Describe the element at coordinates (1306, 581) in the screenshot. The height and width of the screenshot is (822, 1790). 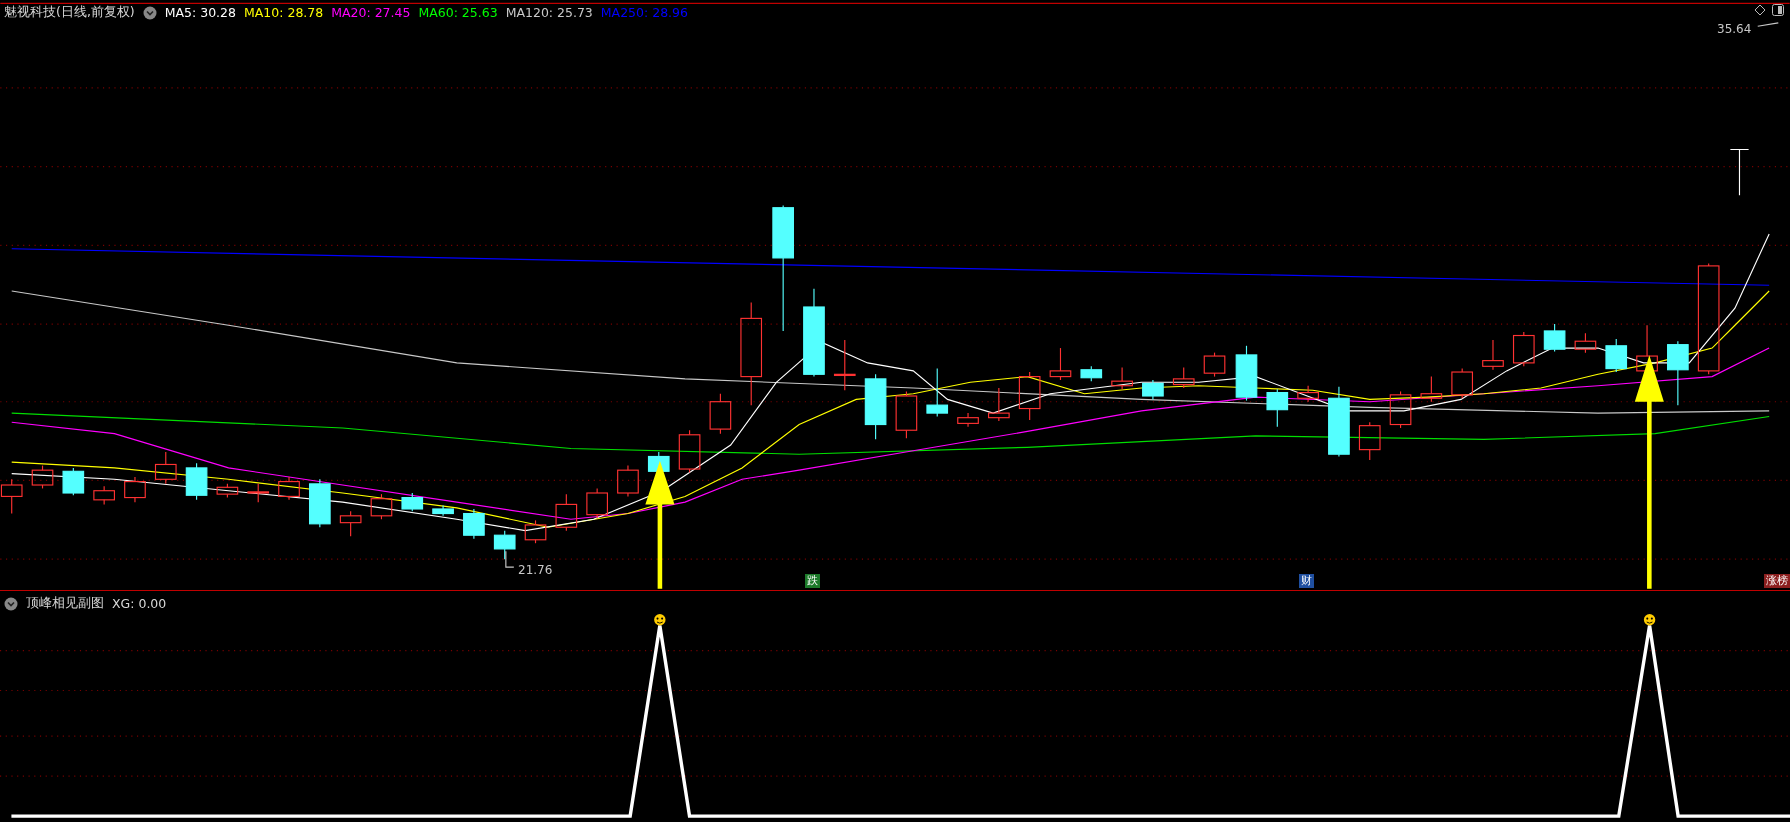
I see `event-marker: 财` at that location.